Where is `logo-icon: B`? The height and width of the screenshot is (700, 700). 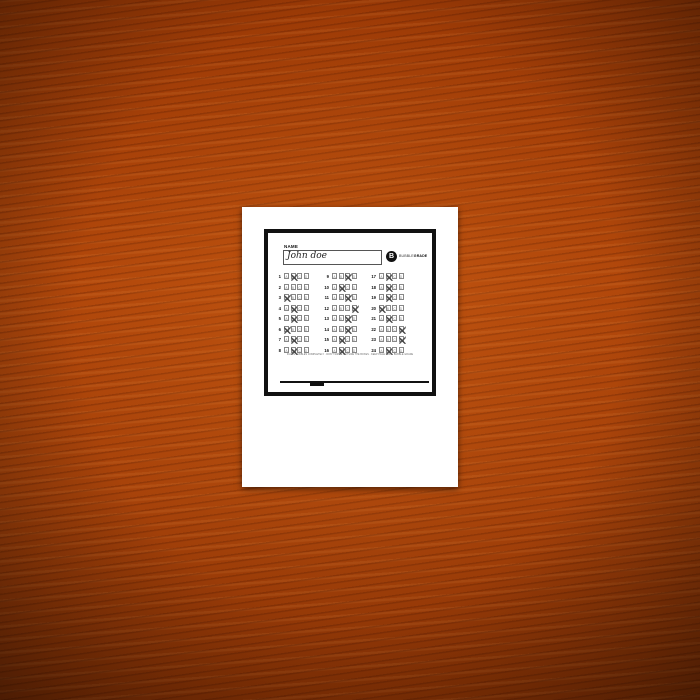 logo-icon: B is located at coordinates (391, 256).